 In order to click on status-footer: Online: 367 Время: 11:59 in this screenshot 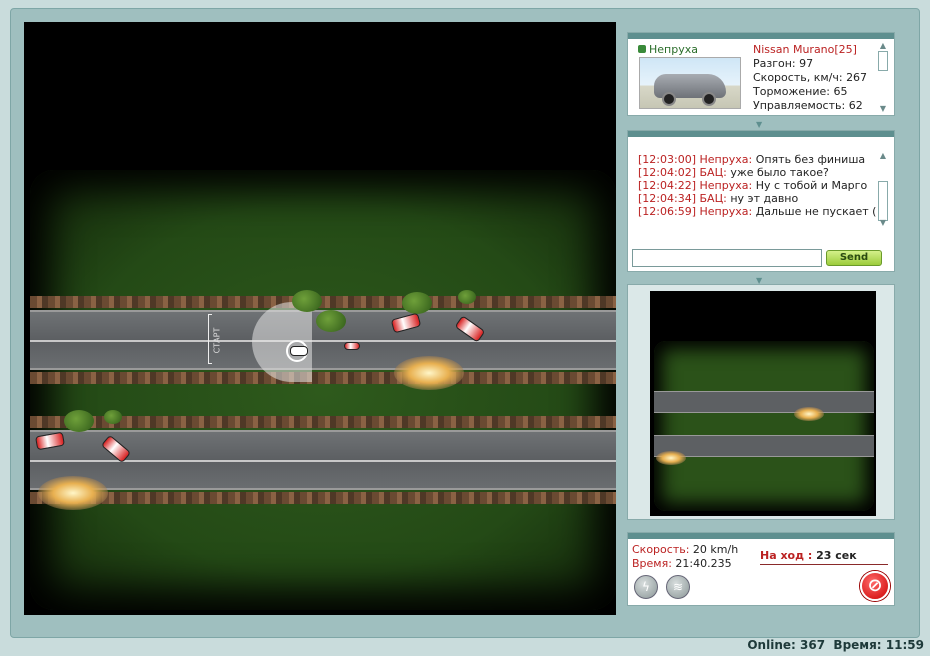, I will do `click(835, 645)`.